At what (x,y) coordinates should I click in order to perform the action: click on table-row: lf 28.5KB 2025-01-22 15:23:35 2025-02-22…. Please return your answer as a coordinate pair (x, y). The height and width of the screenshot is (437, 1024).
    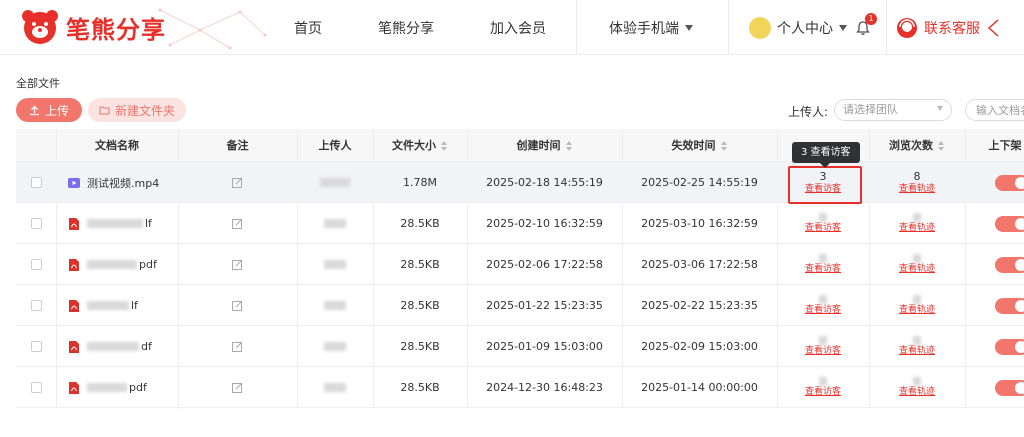
    Looking at the image, I should click on (520, 305).